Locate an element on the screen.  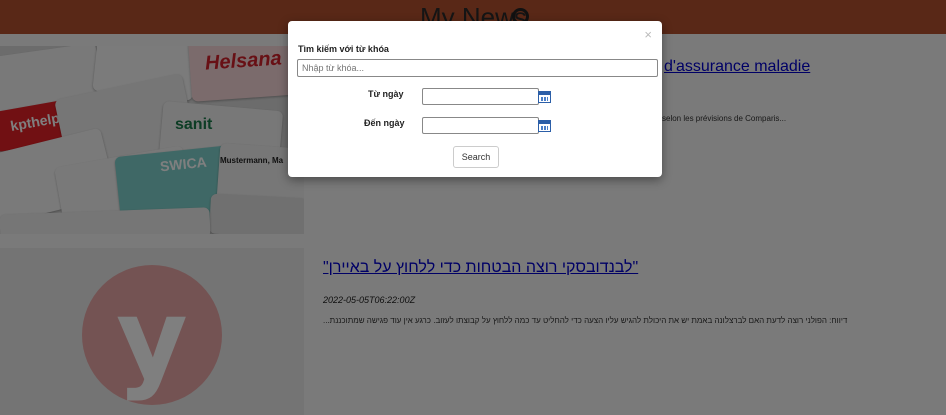
keyword-label: Tìm kiếm với từ khóa is located at coordinates (343, 49).